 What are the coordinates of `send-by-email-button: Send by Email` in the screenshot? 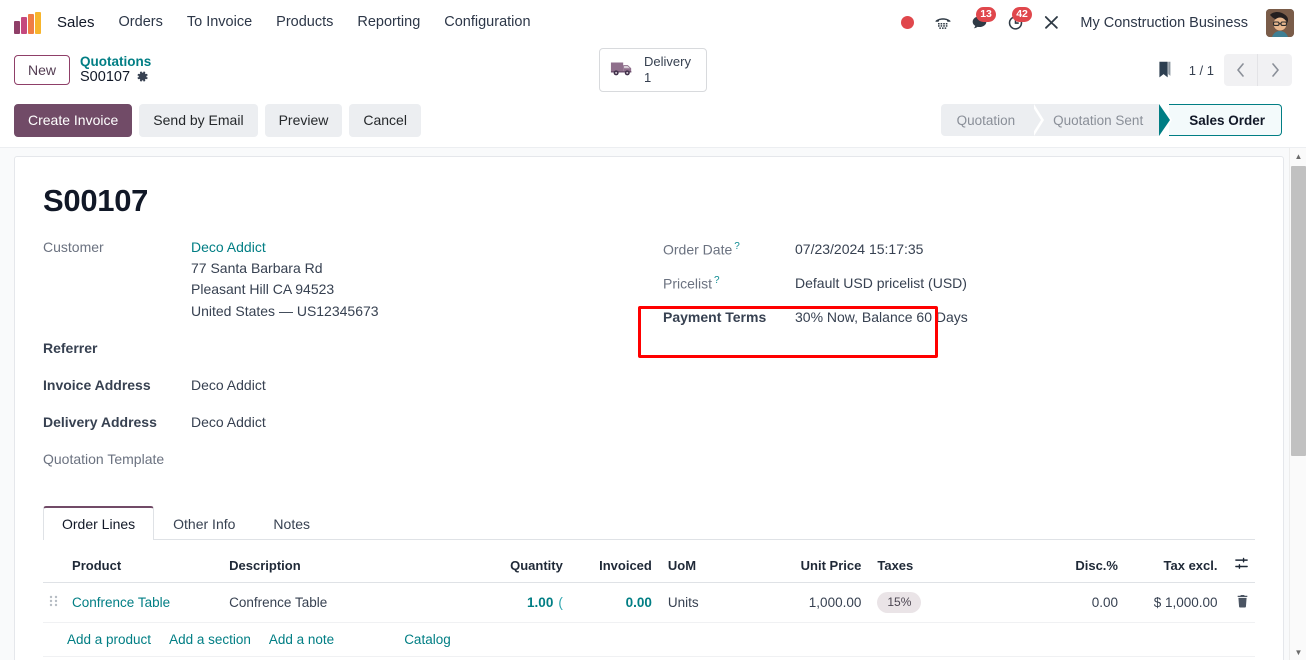 It's located at (198, 120).